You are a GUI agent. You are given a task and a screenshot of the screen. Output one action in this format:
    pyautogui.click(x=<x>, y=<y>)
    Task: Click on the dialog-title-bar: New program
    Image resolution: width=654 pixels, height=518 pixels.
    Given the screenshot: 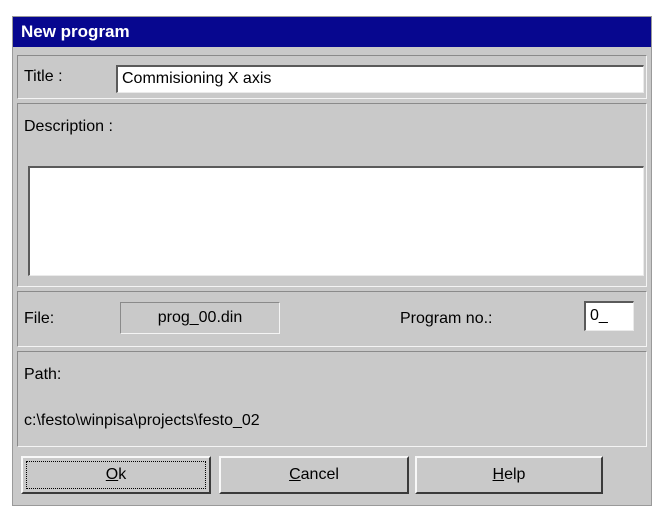 What is the action you would take?
    pyautogui.click(x=332, y=32)
    